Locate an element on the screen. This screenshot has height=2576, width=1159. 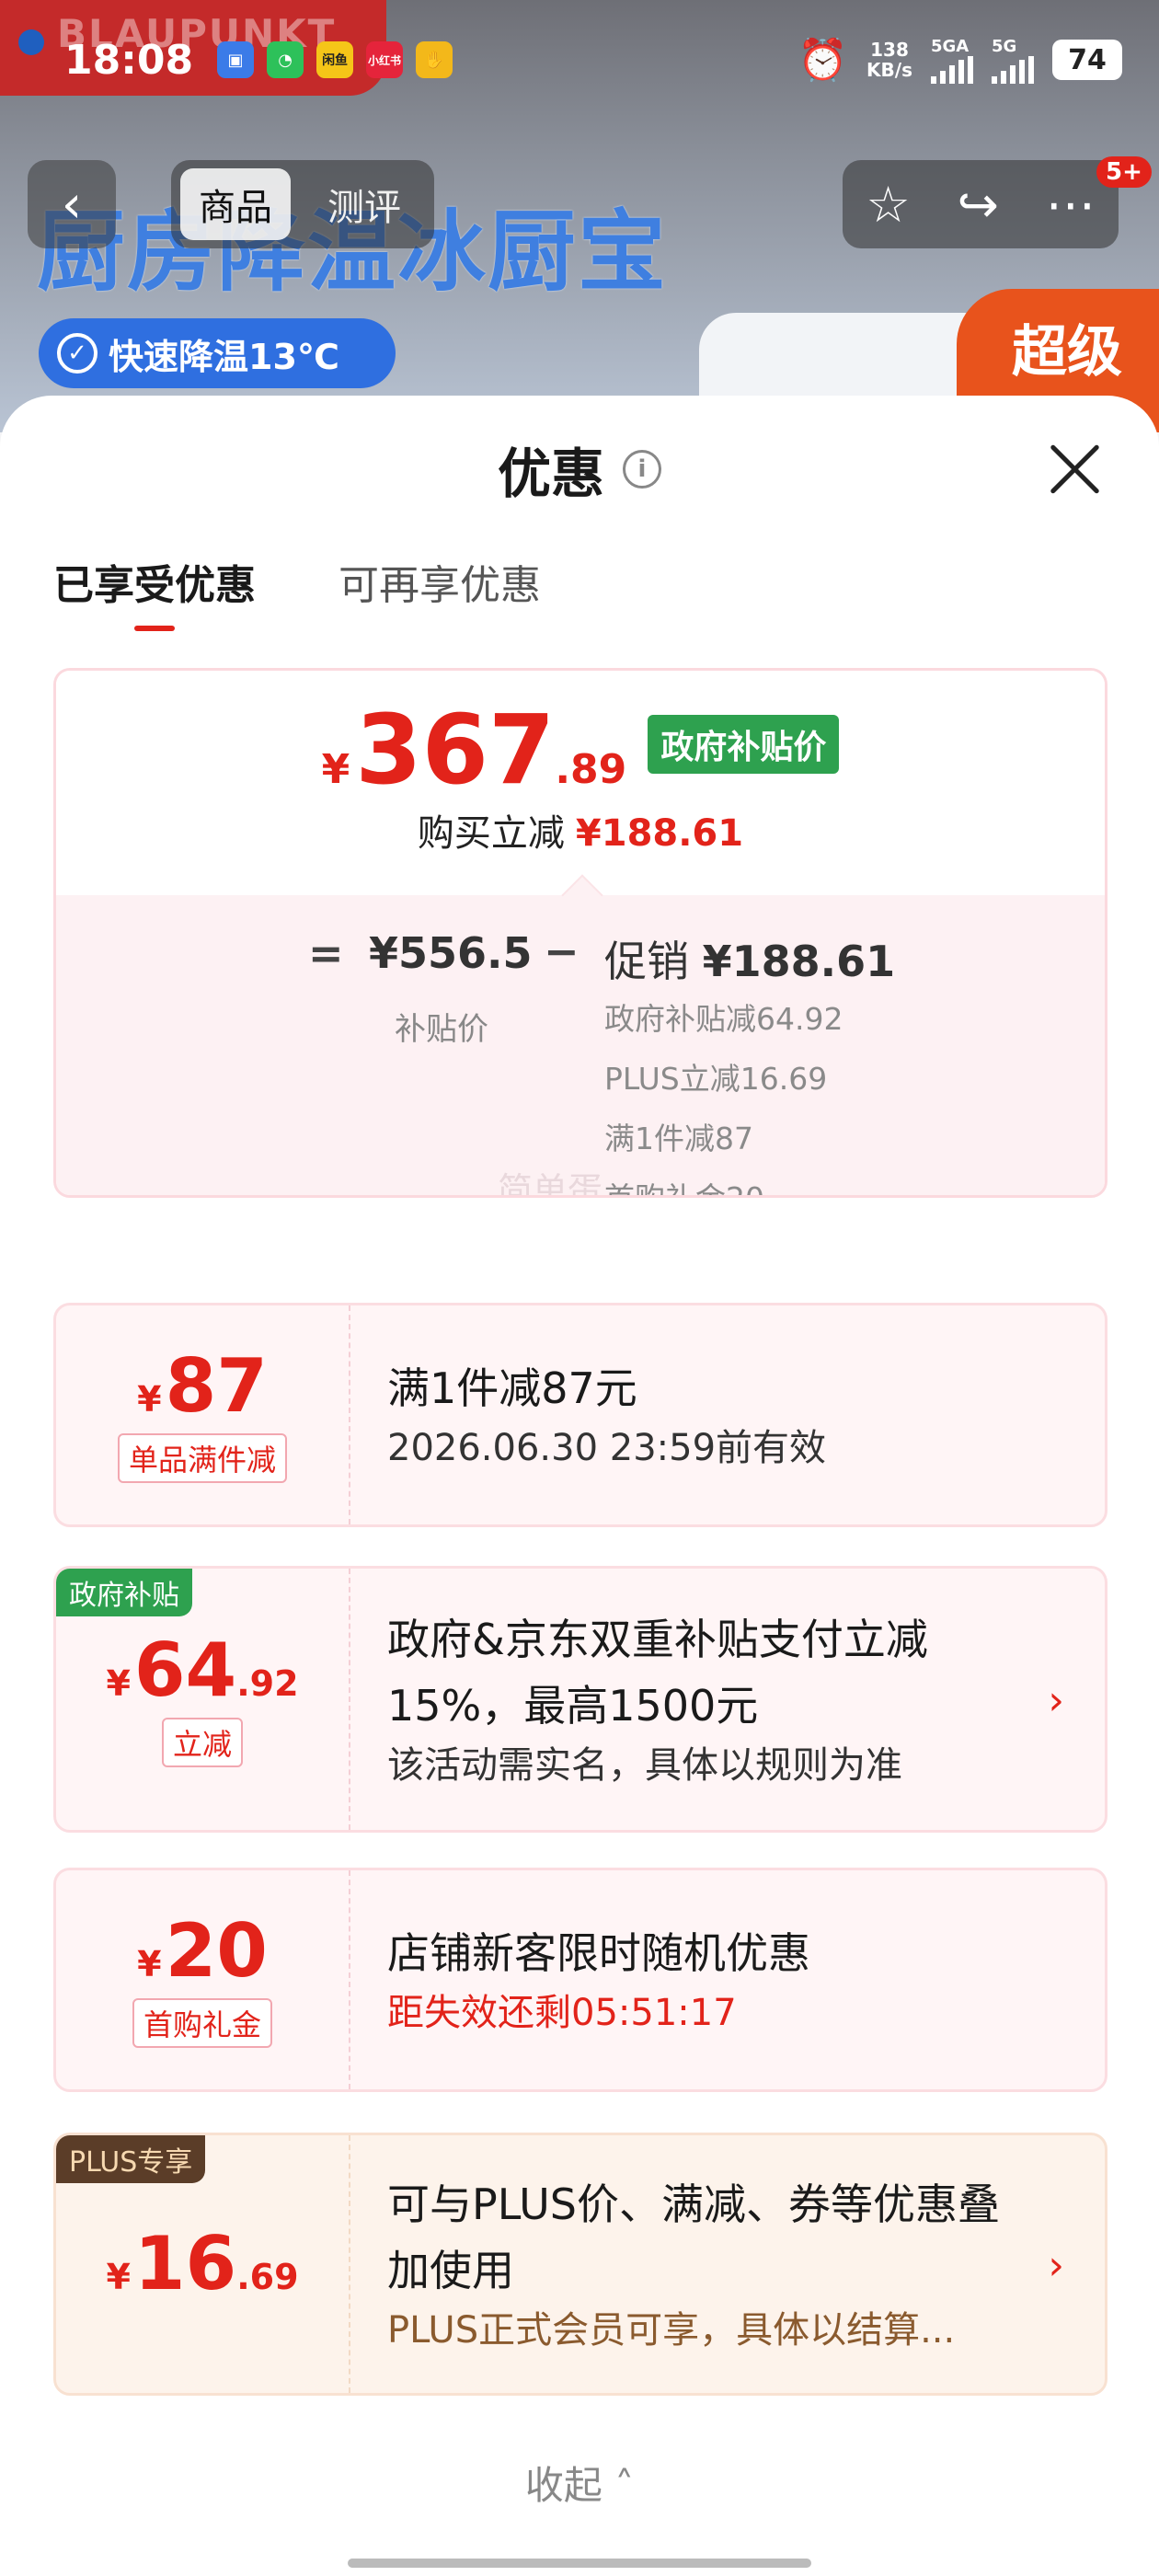
coupon-type: 单品满件减 is located at coordinates (202, 1458).